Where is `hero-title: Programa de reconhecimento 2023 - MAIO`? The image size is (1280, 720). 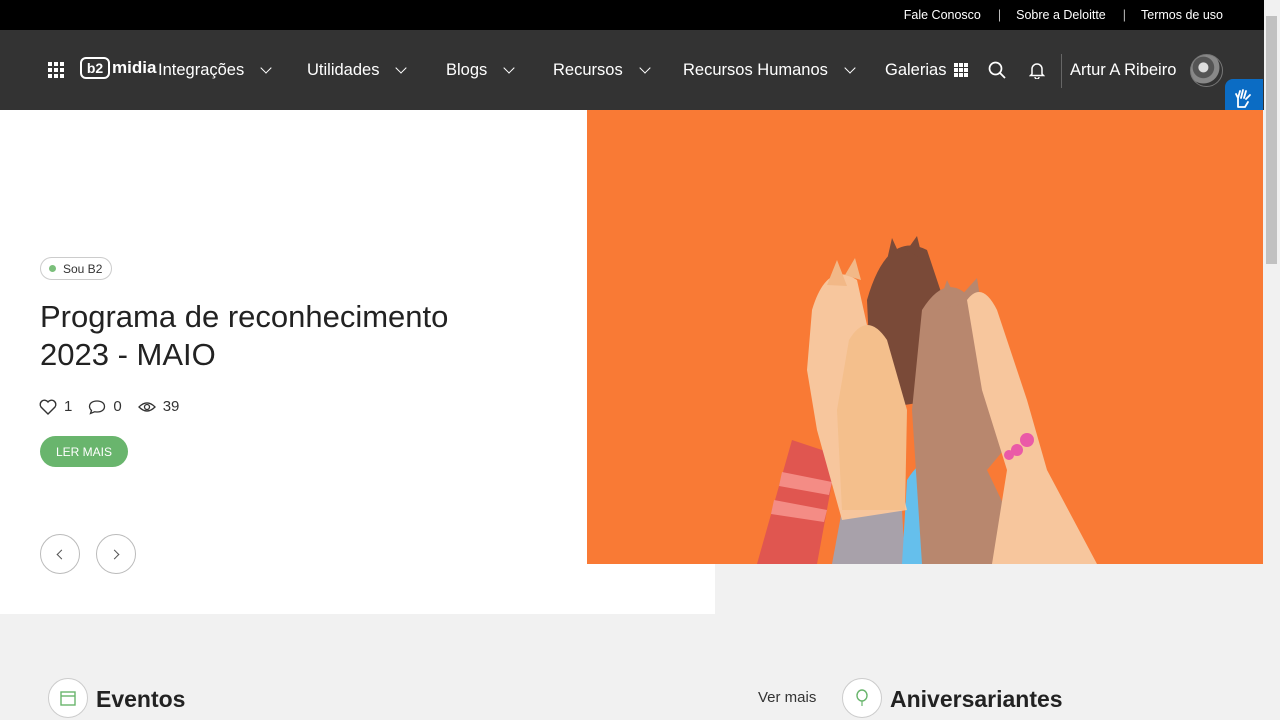 hero-title: Programa de reconhecimento 2023 - MAIO is located at coordinates (275, 336).